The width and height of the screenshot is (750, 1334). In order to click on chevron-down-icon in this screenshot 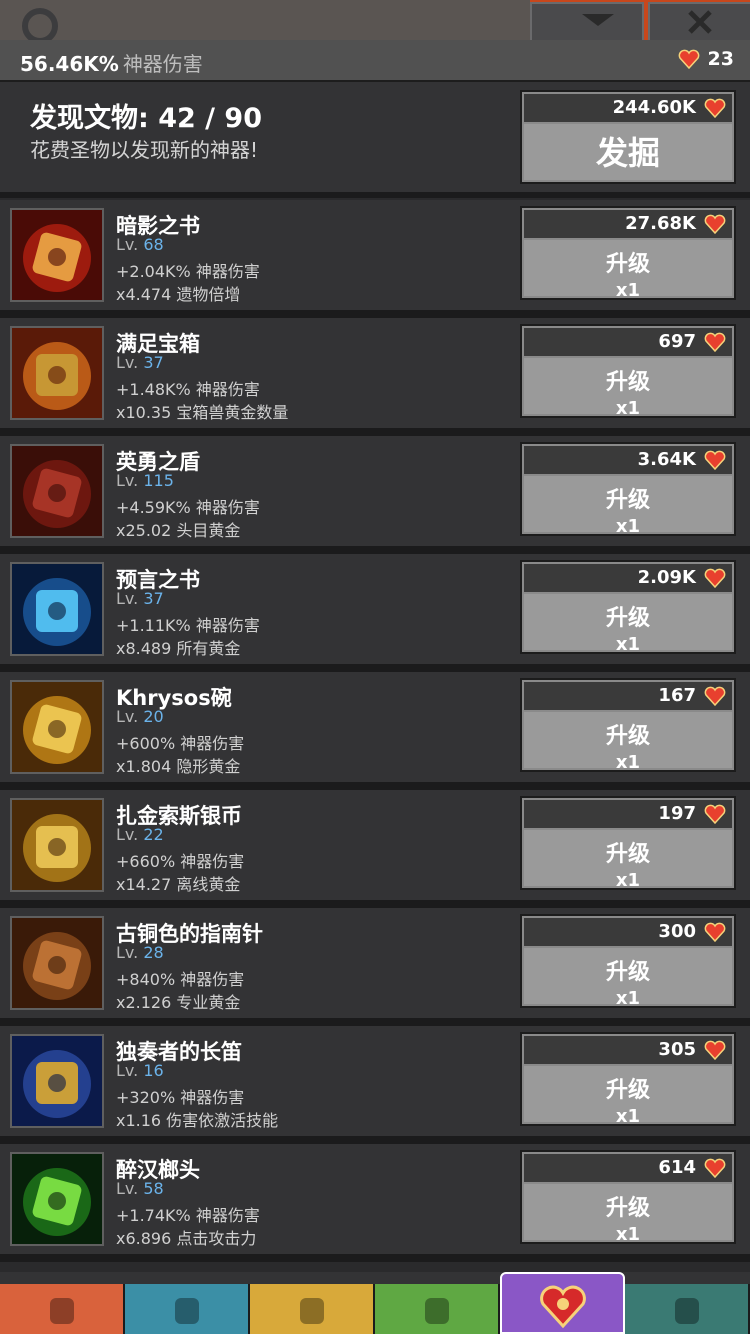, I will do `click(598, 20)`.